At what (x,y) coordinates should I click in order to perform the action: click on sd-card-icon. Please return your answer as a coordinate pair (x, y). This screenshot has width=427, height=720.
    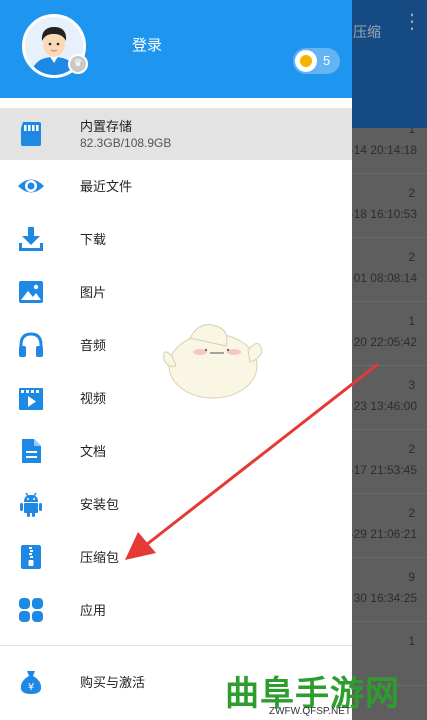
    Looking at the image, I should click on (31, 134).